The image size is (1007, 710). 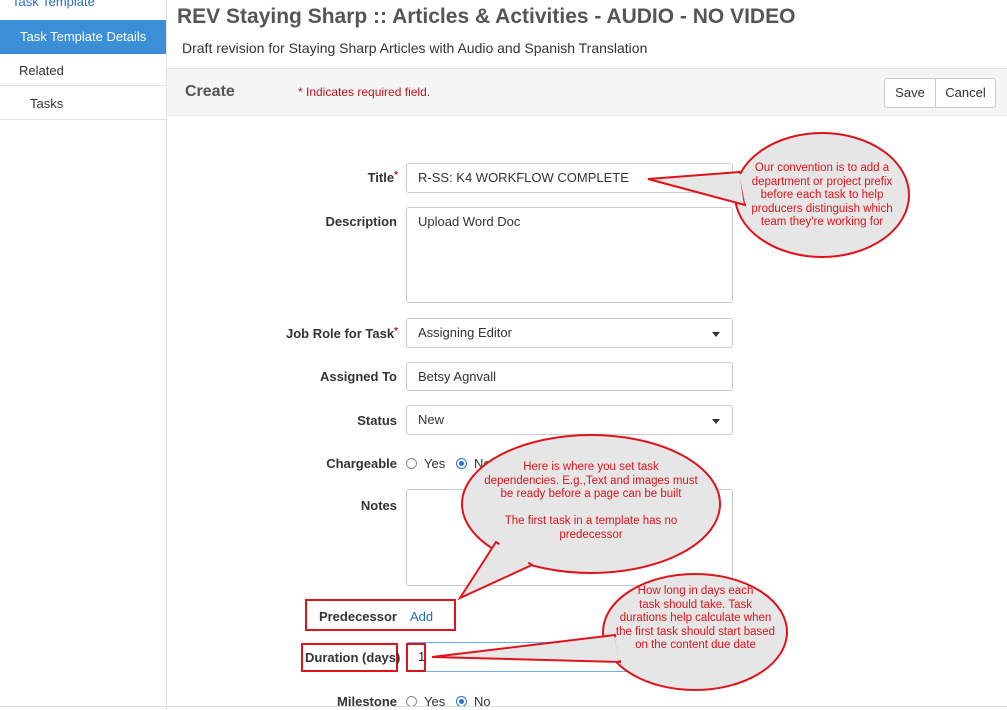 What do you see at coordinates (411, 463) in the screenshot?
I see `chargeable-yes-radio` at bounding box center [411, 463].